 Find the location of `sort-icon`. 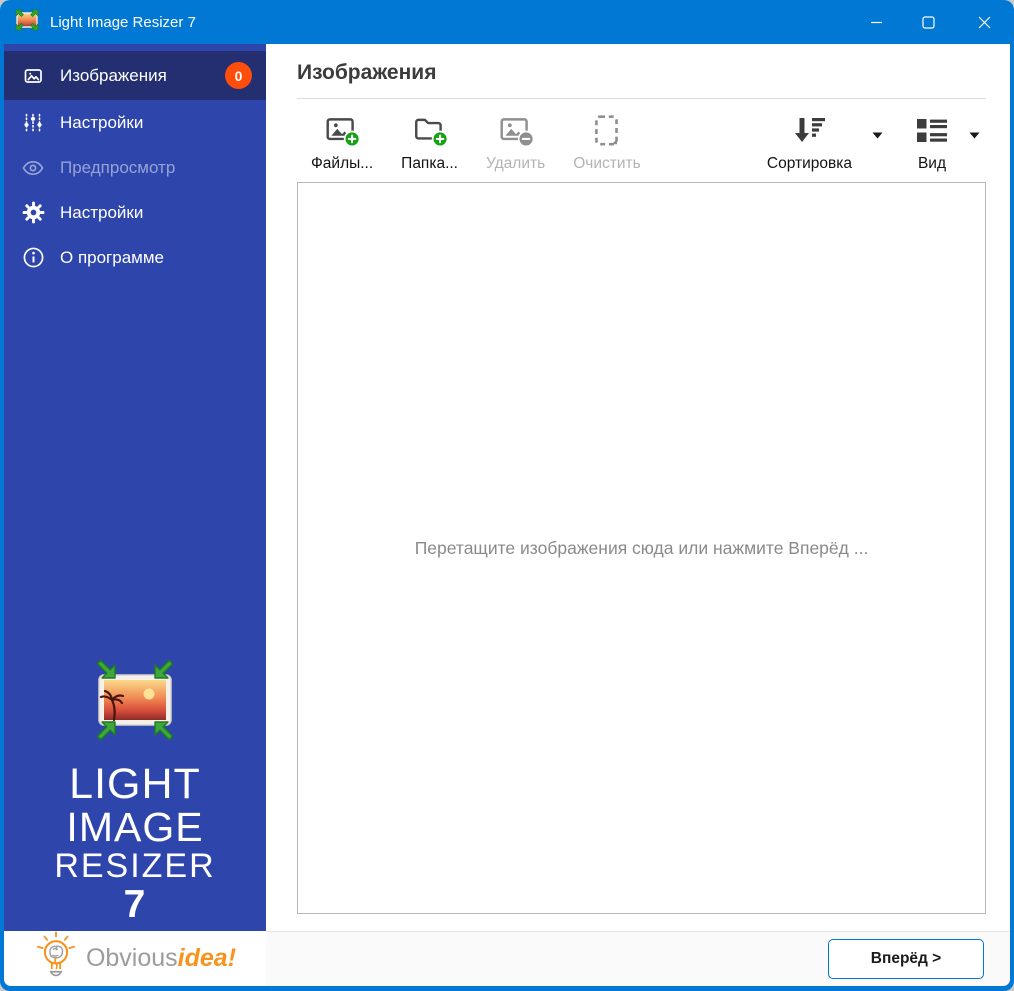

sort-icon is located at coordinates (809, 131).